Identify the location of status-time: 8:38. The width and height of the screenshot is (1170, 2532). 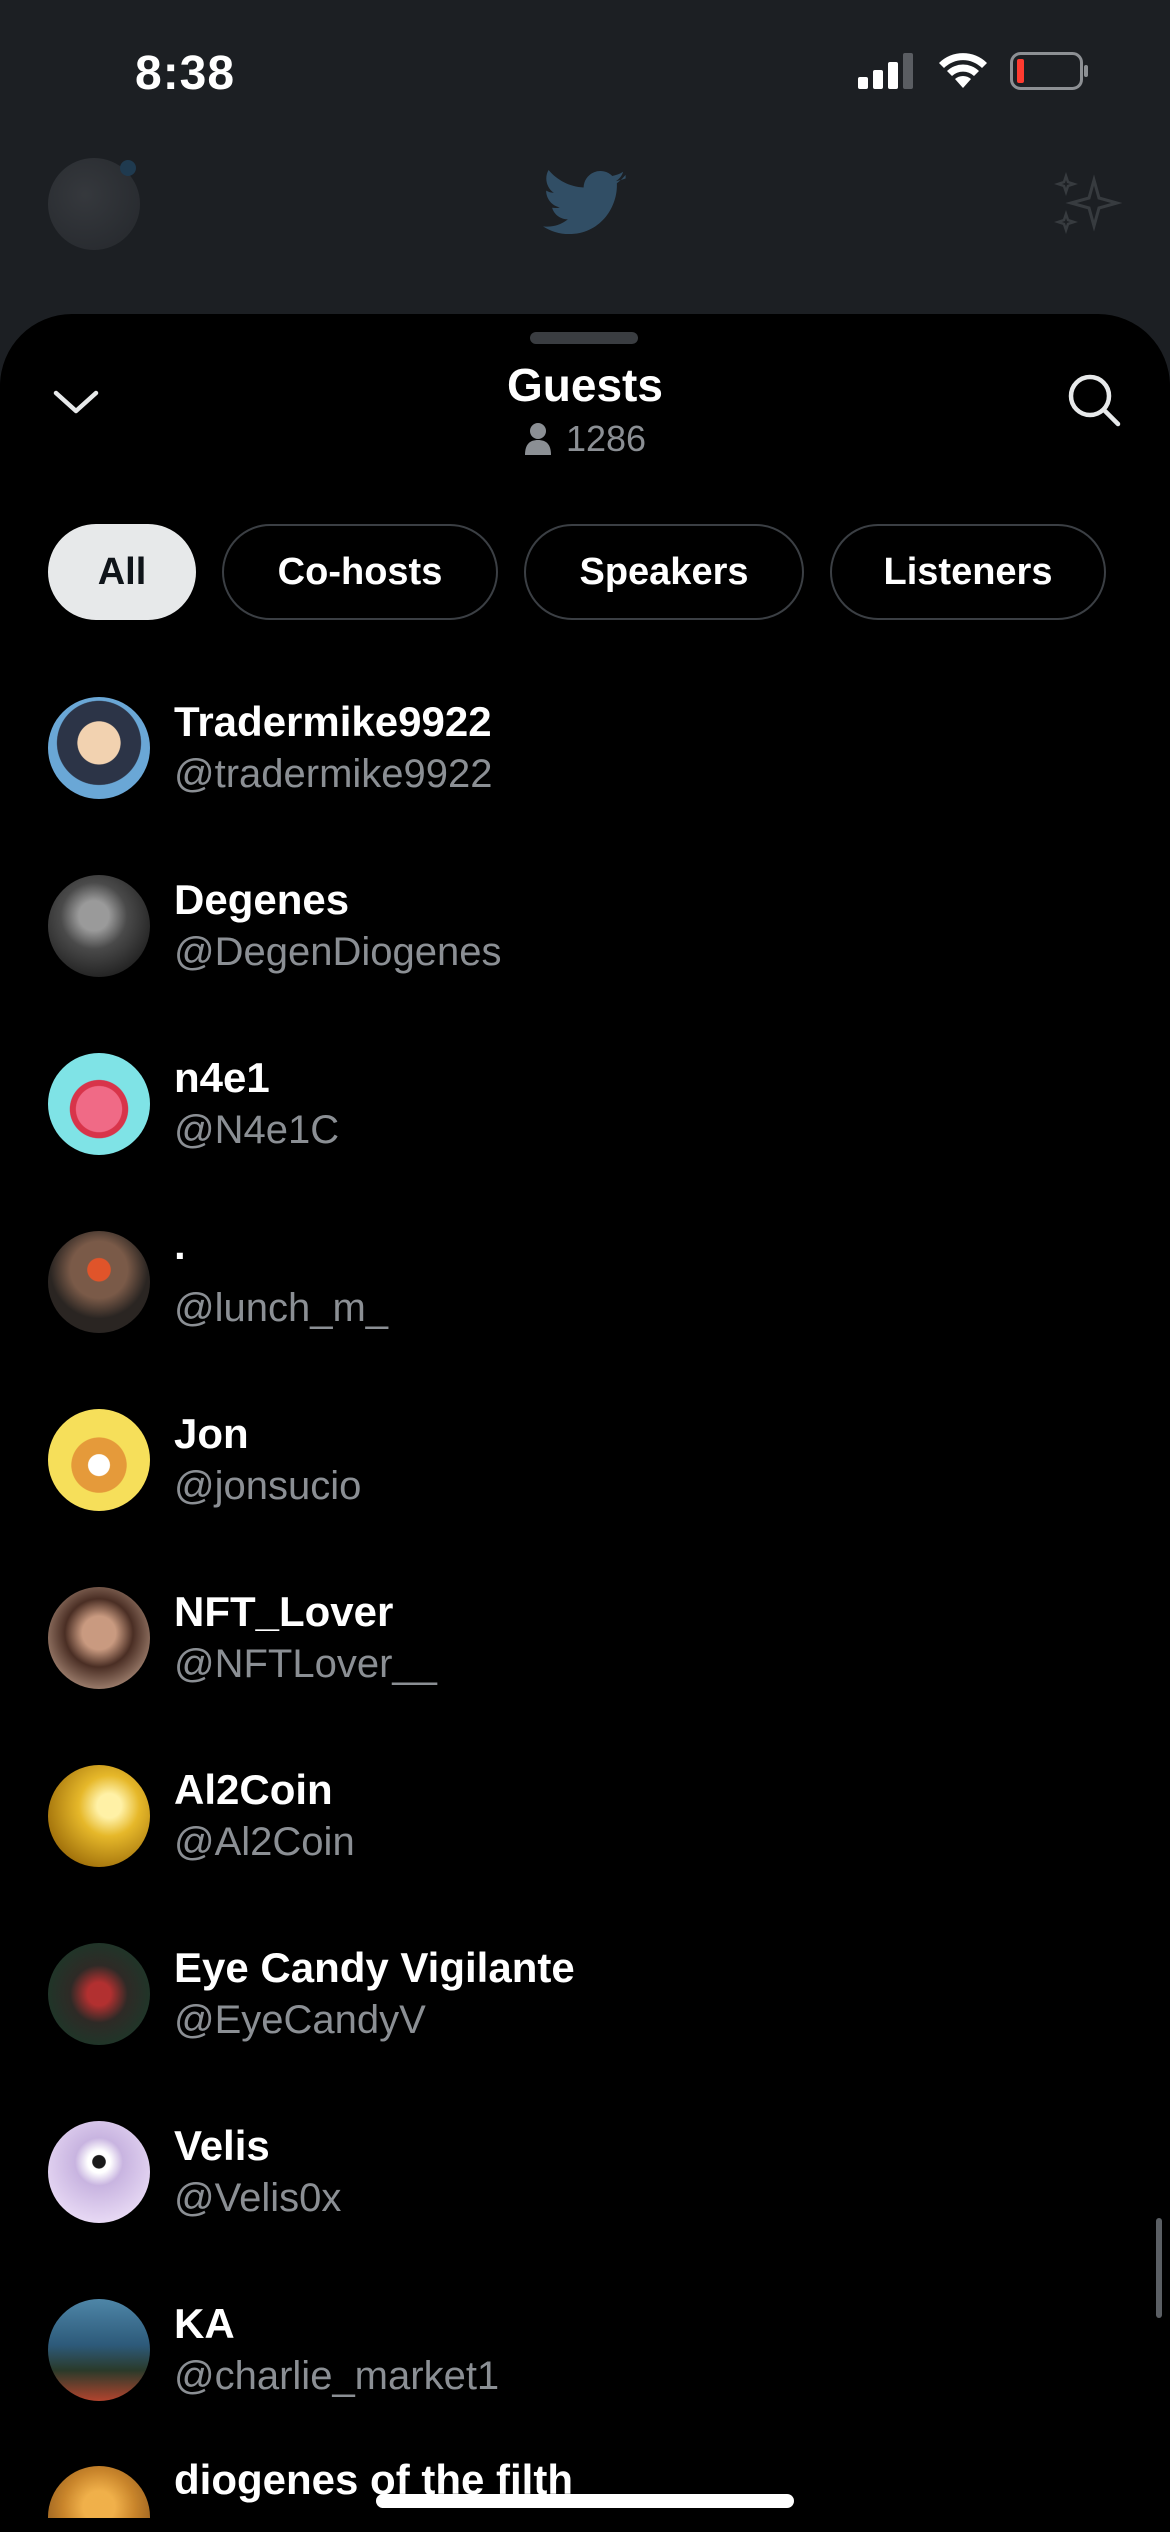
(185, 73).